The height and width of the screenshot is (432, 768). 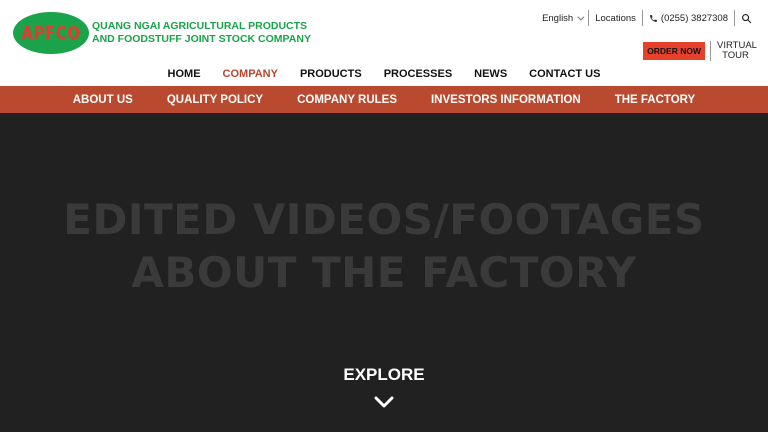 I want to click on phone-link: (0255) 3827308, so click(x=689, y=18).